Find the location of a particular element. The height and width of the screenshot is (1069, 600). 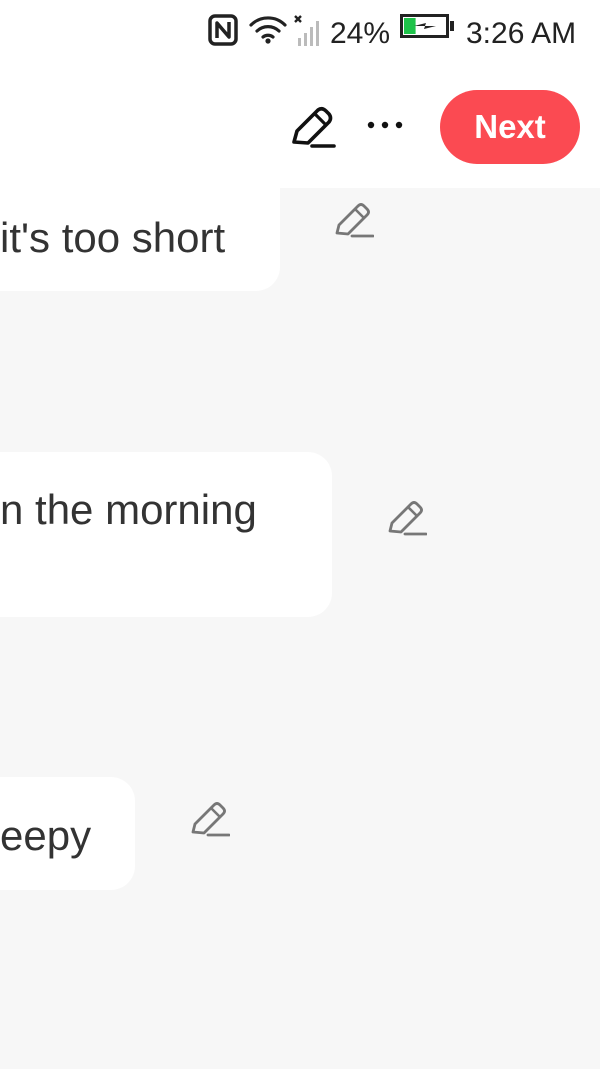

message-text: eepy is located at coordinates (46, 835).